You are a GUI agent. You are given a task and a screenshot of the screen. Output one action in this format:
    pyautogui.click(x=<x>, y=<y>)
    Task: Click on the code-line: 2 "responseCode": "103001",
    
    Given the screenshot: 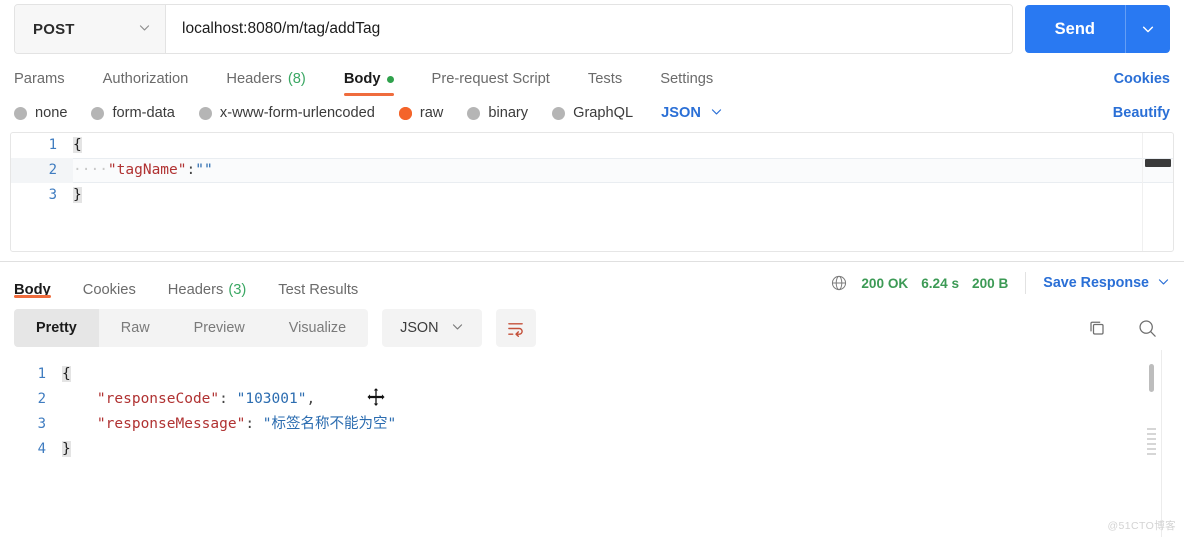 What is the action you would take?
    pyautogui.click(x=592, y=399)
    